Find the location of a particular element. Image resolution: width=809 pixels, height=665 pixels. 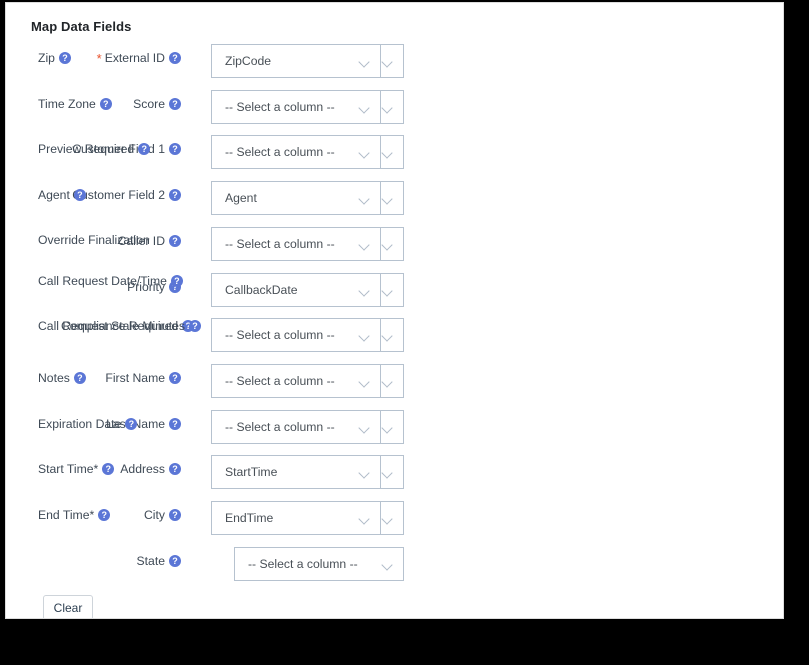

field-label-text: Preview Required is located at coordinates (86, 149).